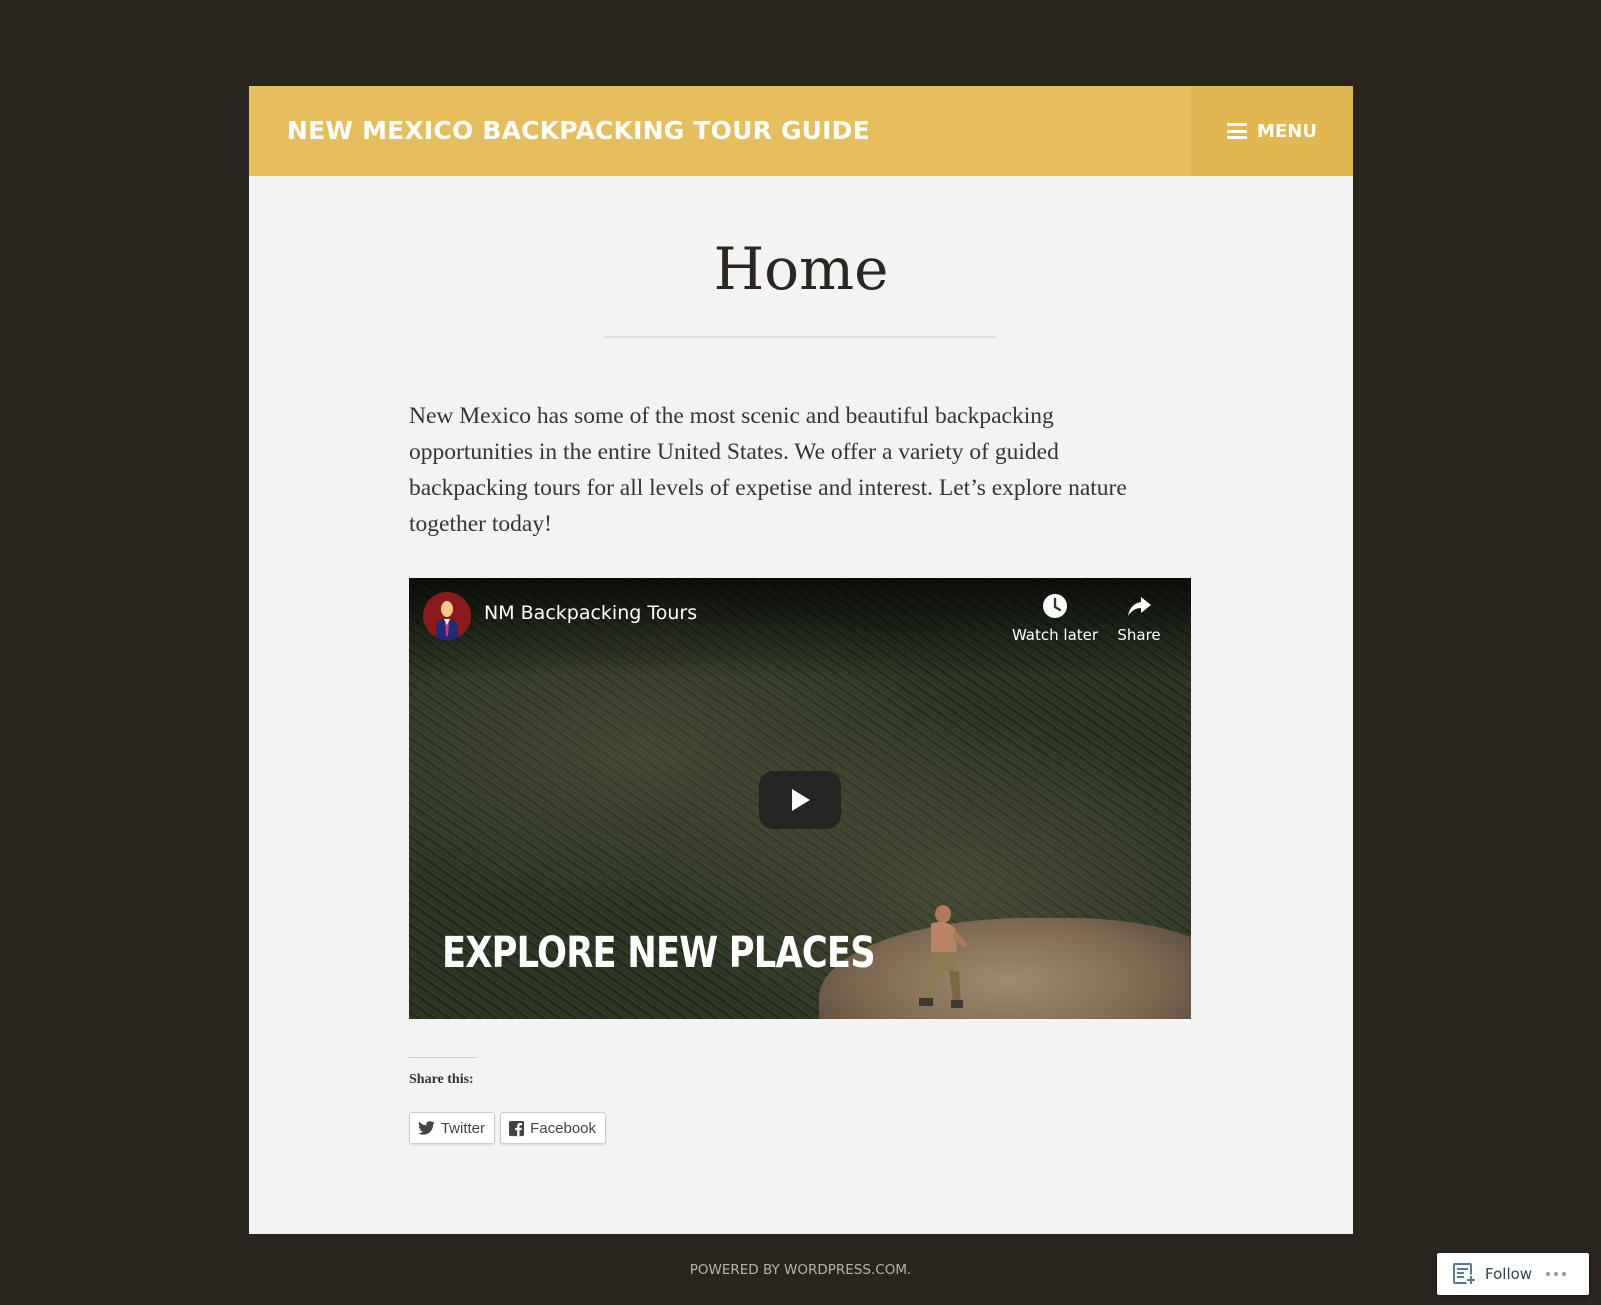  I want to click on watch-later-button: Watch later, so click(1055, 618).